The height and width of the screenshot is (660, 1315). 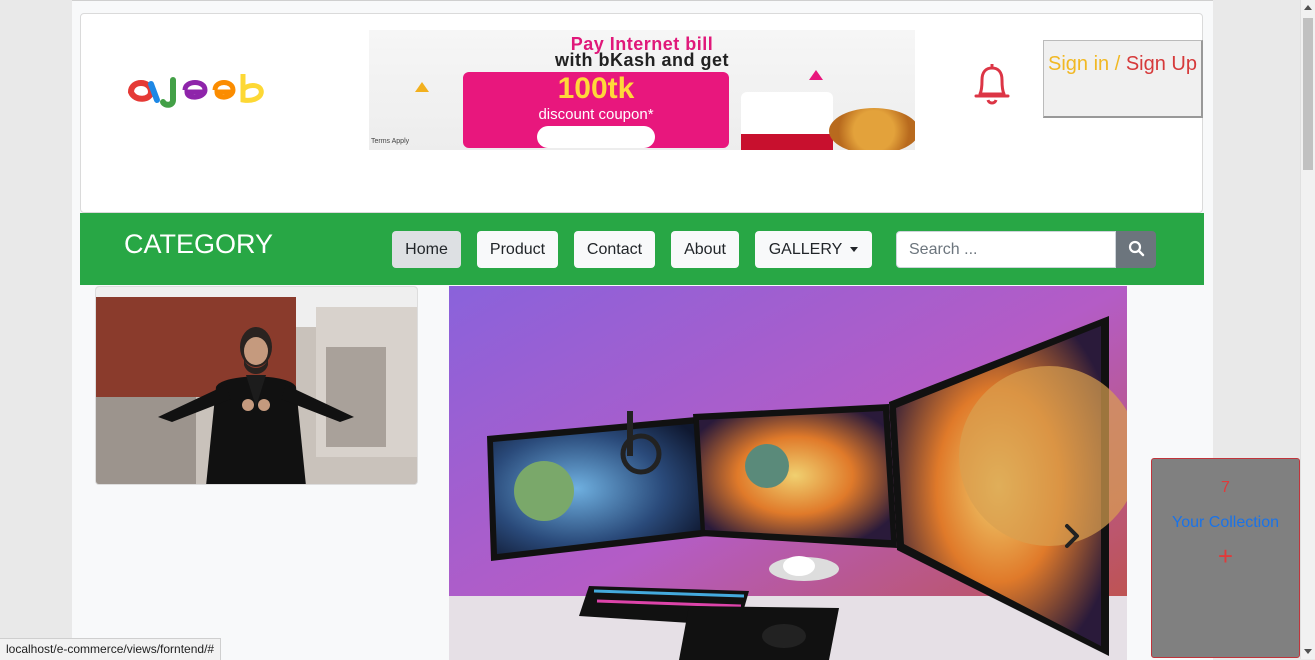 I want to click on gallery-label: GALLERY, so click(x=805, y=249).